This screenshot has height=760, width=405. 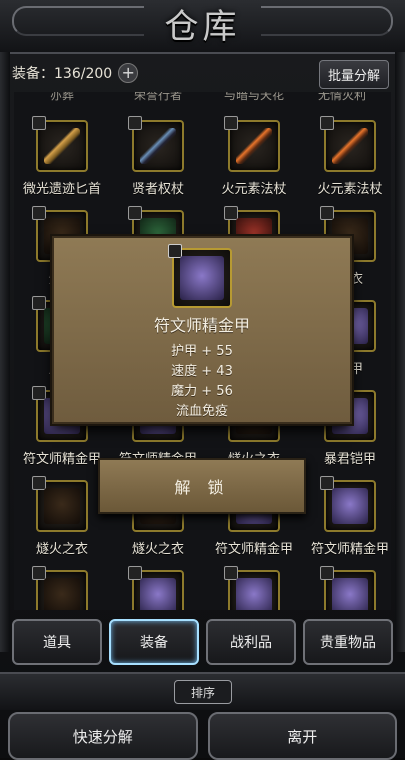 I want to click on grid-row: 微光遗迹匕首 贤者权杖 火元素法杖 火元素法杖, so click(x=202, y=163).